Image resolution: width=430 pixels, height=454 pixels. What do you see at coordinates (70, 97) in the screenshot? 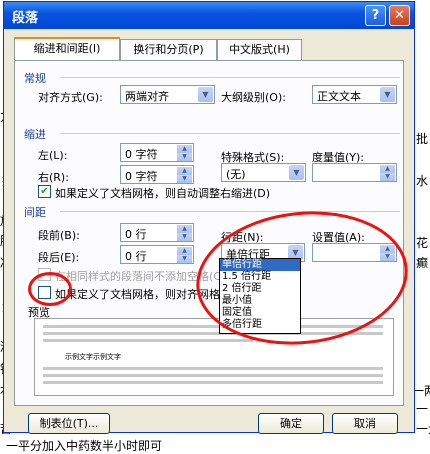
I see `alignment-label: 对齐方式(G):` at bounding box center [70, 97].